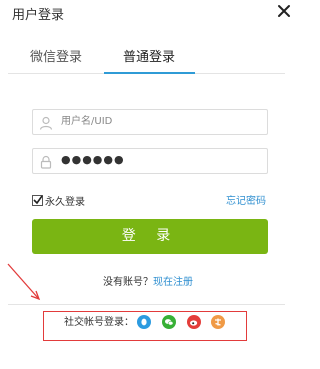 This screenshot has height=369, width=320. What do you see at coordinates (246, 202) in the screenshot?
I see `forgot-password-link: 忘记密码` at bounding box center [246, 202].